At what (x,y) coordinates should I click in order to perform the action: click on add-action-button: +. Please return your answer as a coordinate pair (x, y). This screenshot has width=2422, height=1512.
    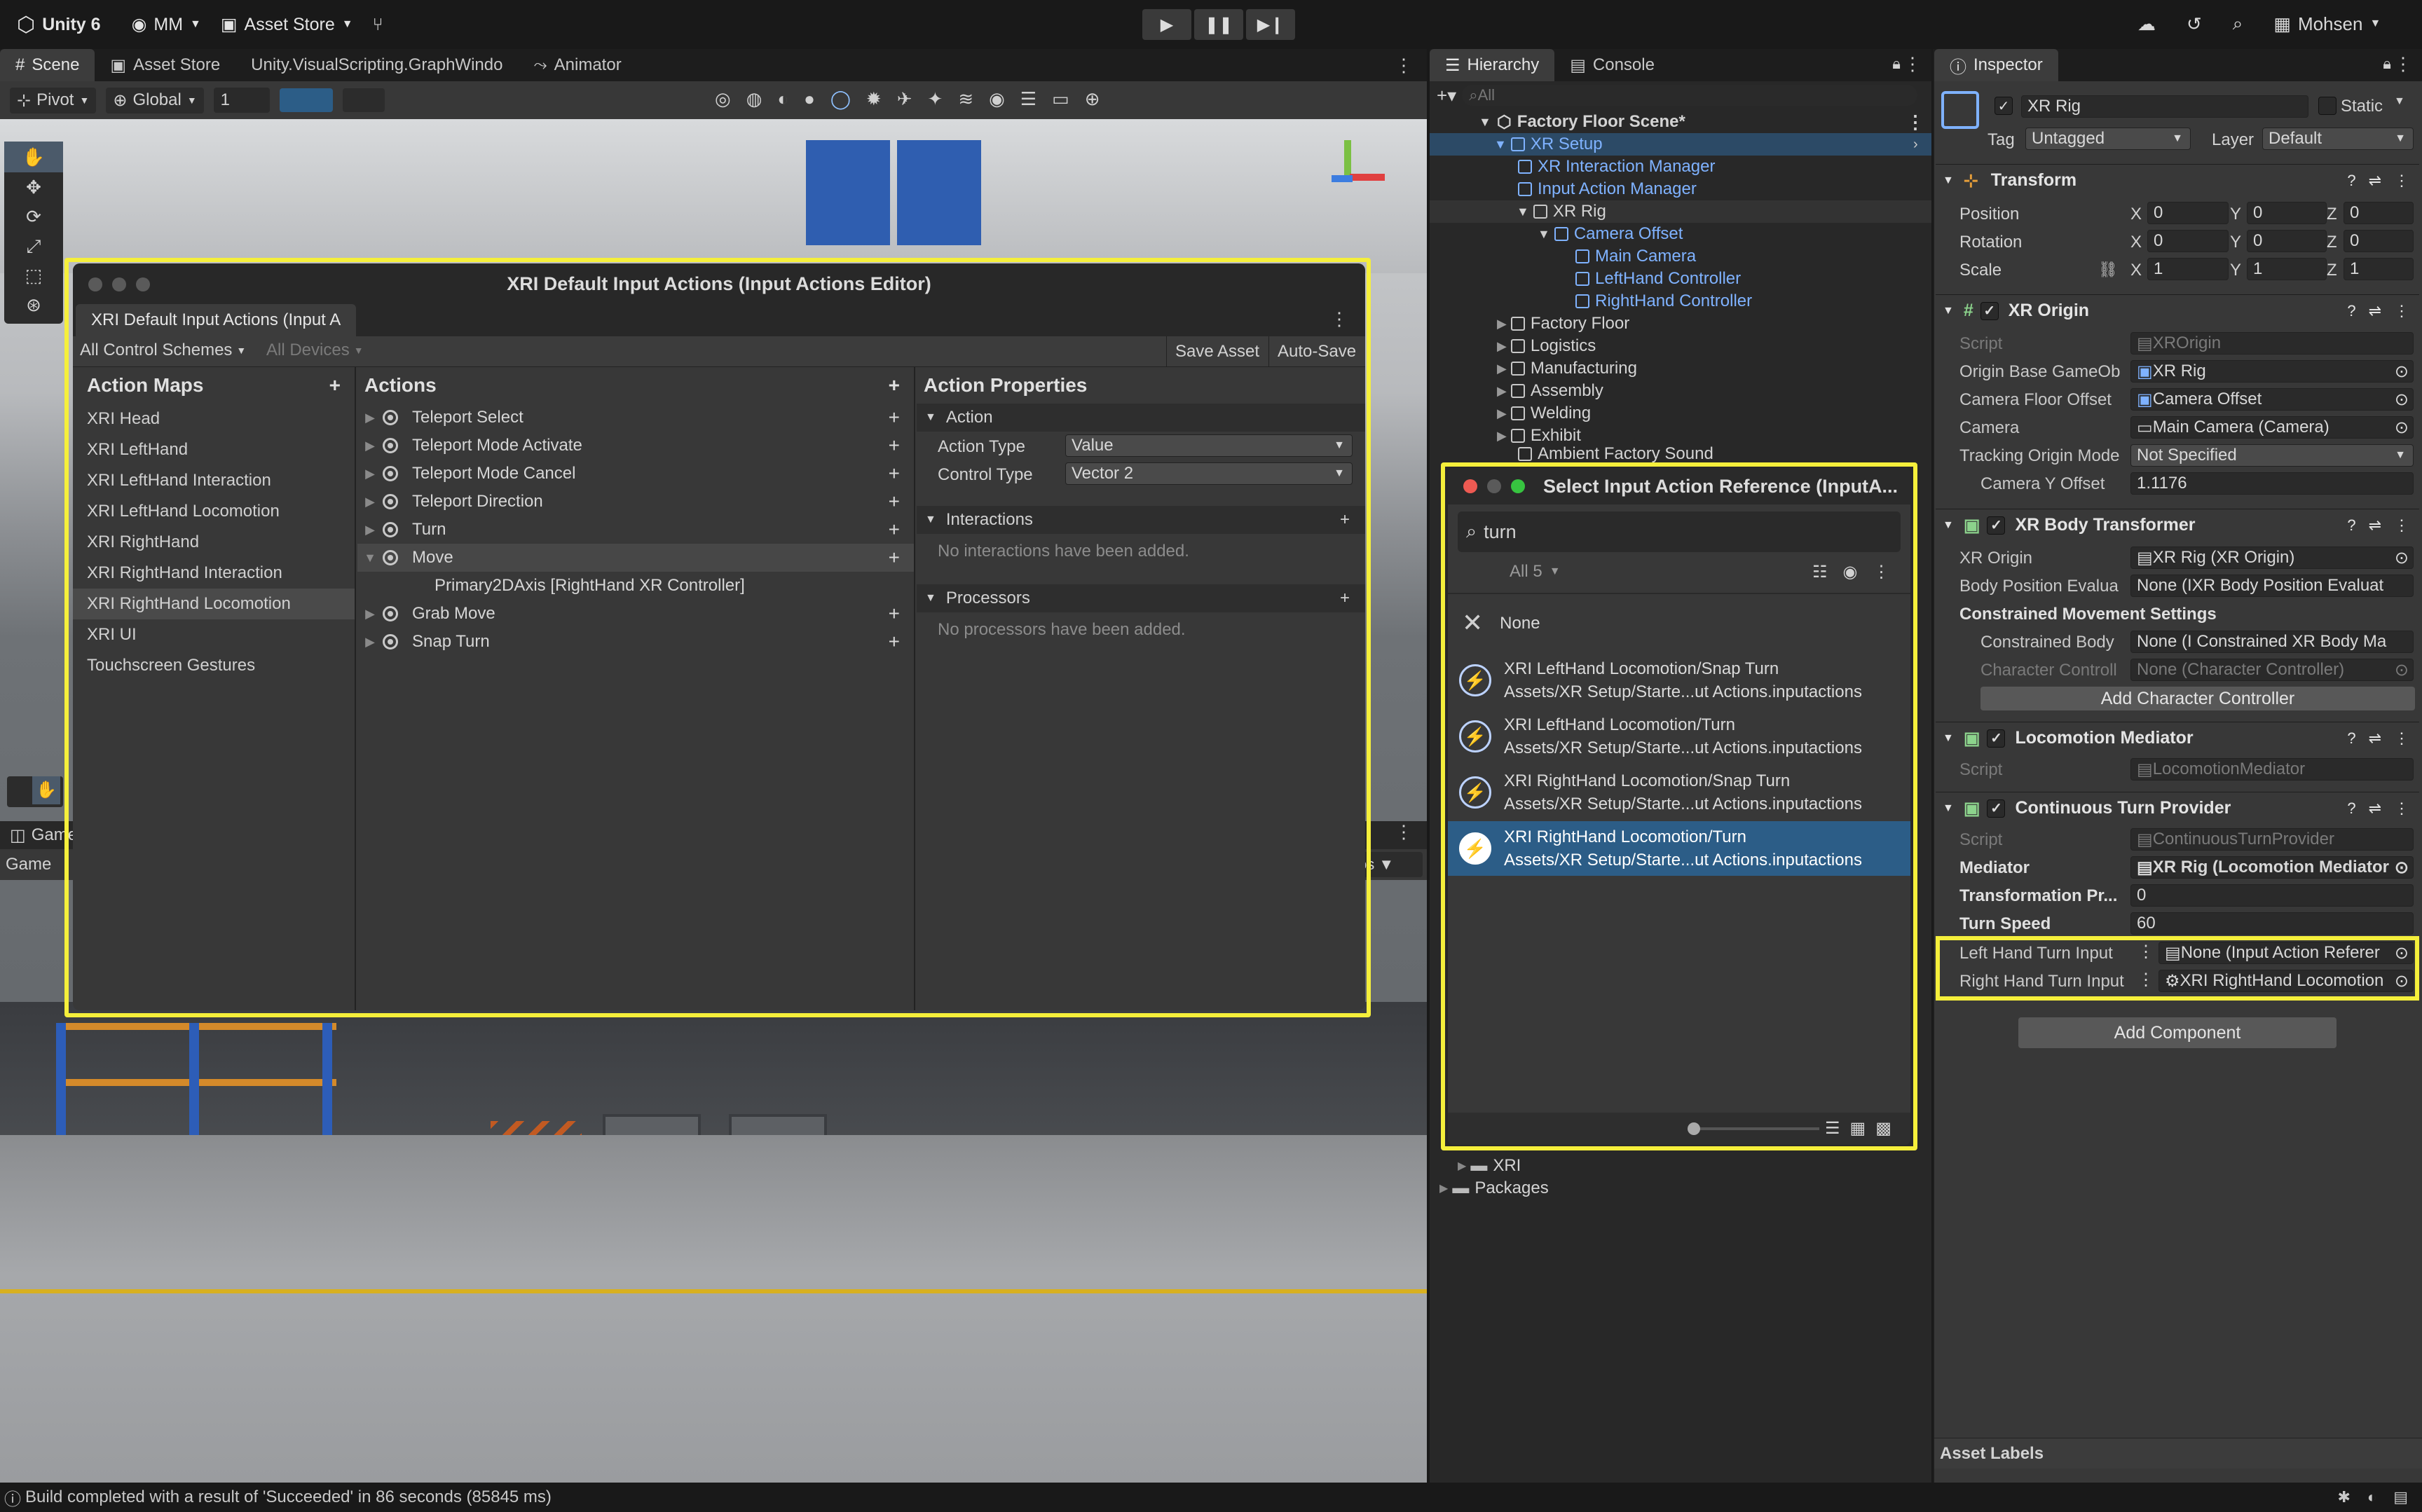
    Looking at the image, I should click on (895, 385).